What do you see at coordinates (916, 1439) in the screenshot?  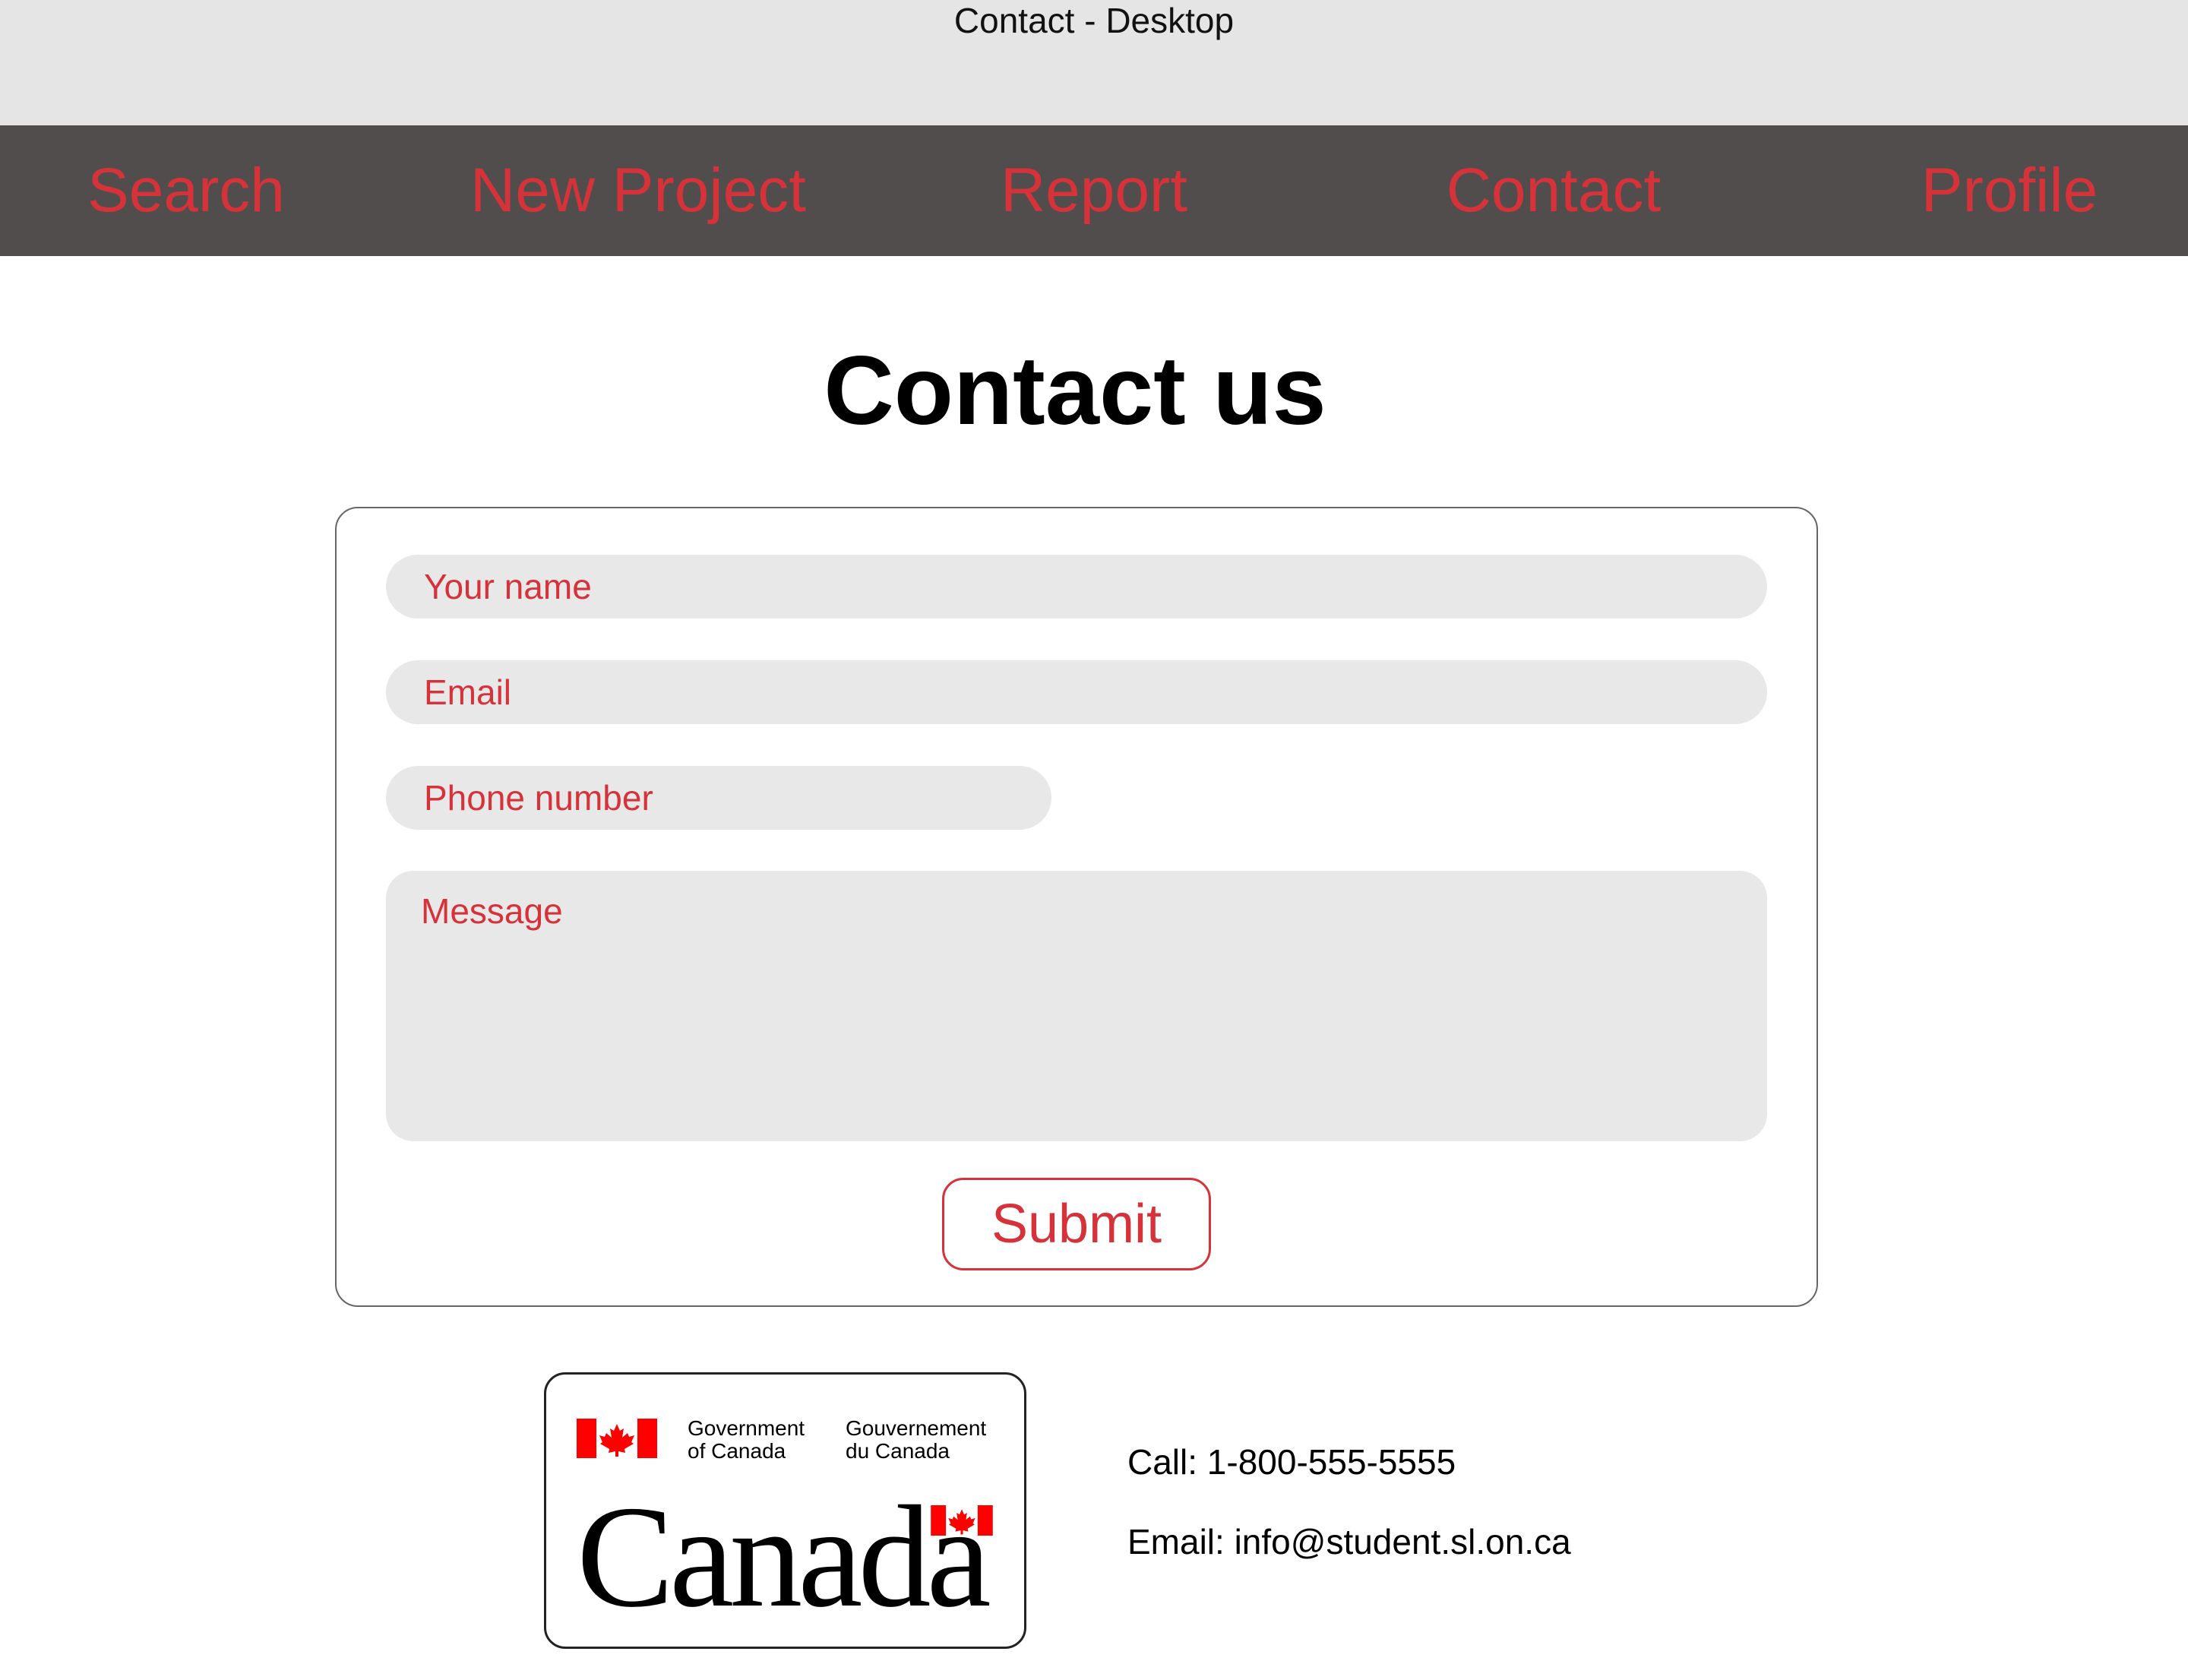 I see `gouvernement-du-canada-text: Gouvernement du Canada` at bounding box center [916, 1439].